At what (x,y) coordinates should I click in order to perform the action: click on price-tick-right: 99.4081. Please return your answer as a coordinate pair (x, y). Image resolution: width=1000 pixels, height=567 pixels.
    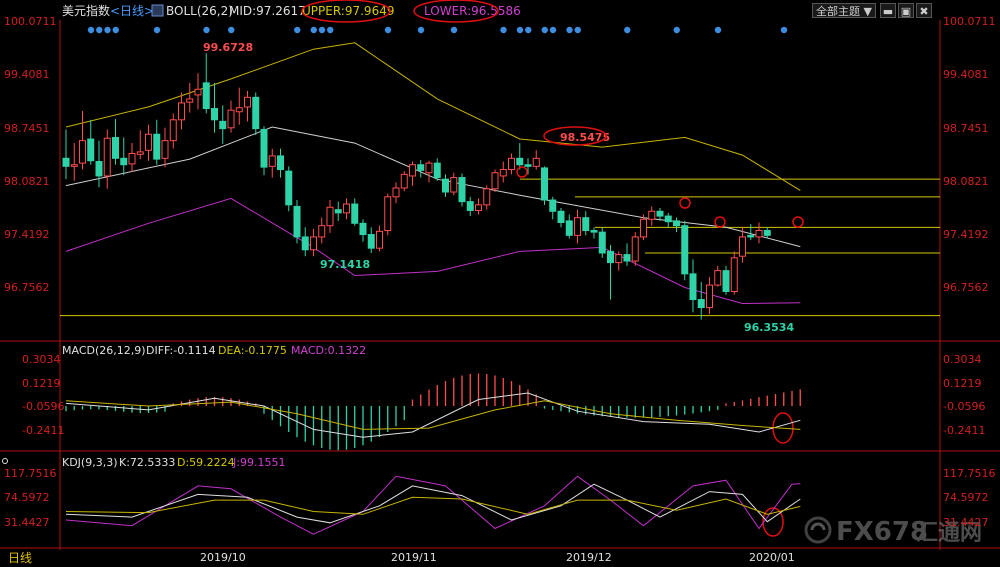
    Looking at the image, I should click on (966, 74).